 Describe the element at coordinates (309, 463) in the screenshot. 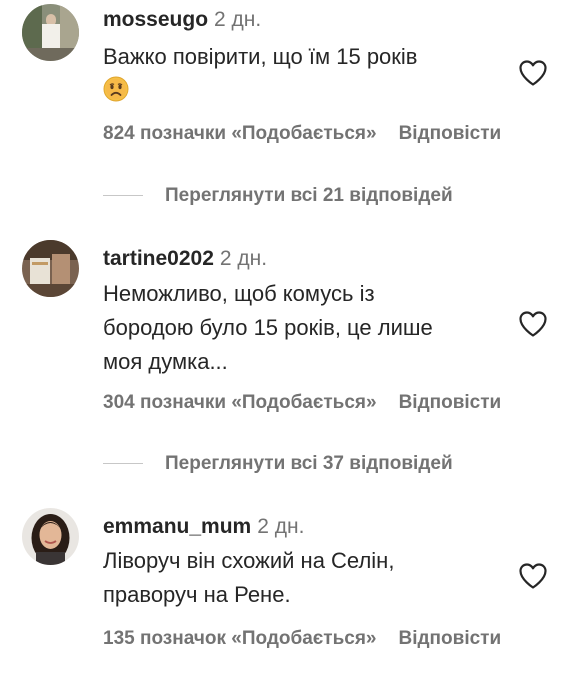

I see `view-replies-label: Переглянути всі 37 відповідей` at that location.